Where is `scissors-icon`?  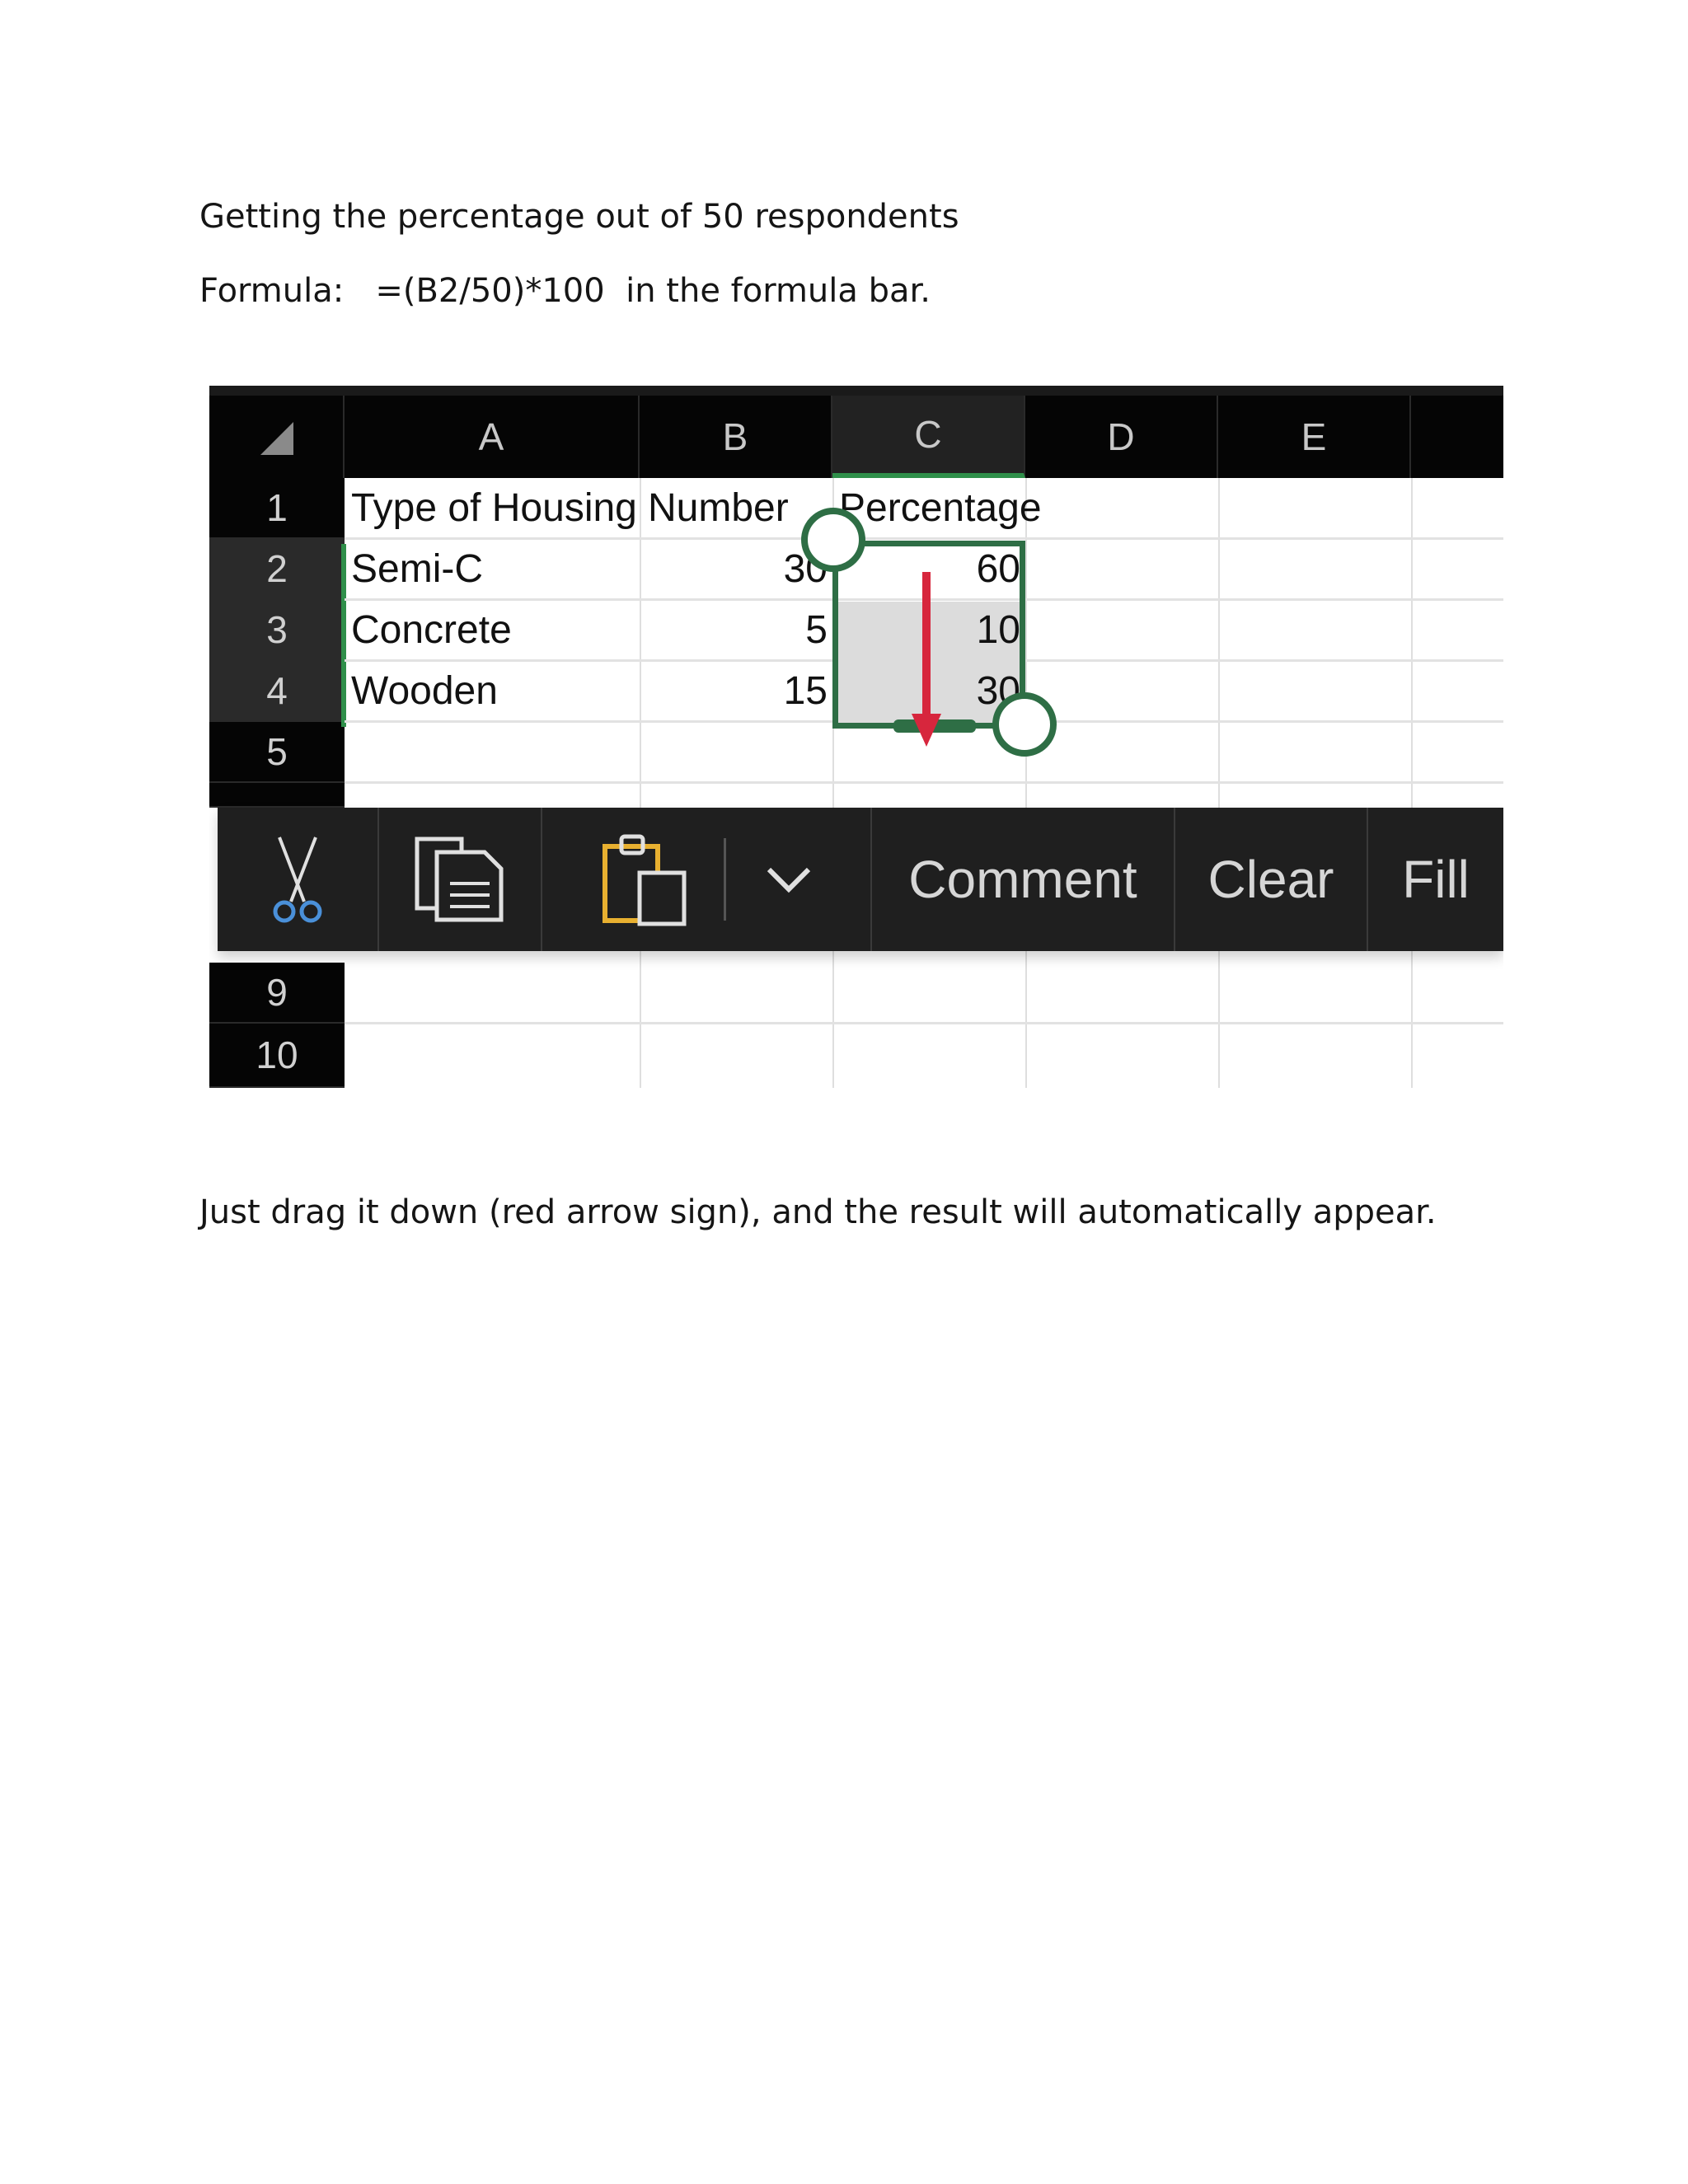 scissors-icon is located at coordinates (297, 880).